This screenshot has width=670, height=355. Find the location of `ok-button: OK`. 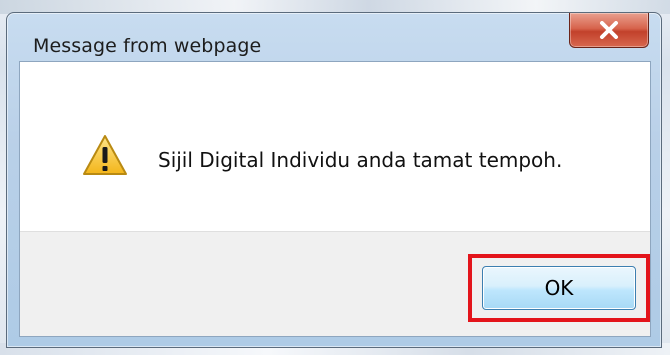

ok-button: OK is located at coordinates (559, 288).